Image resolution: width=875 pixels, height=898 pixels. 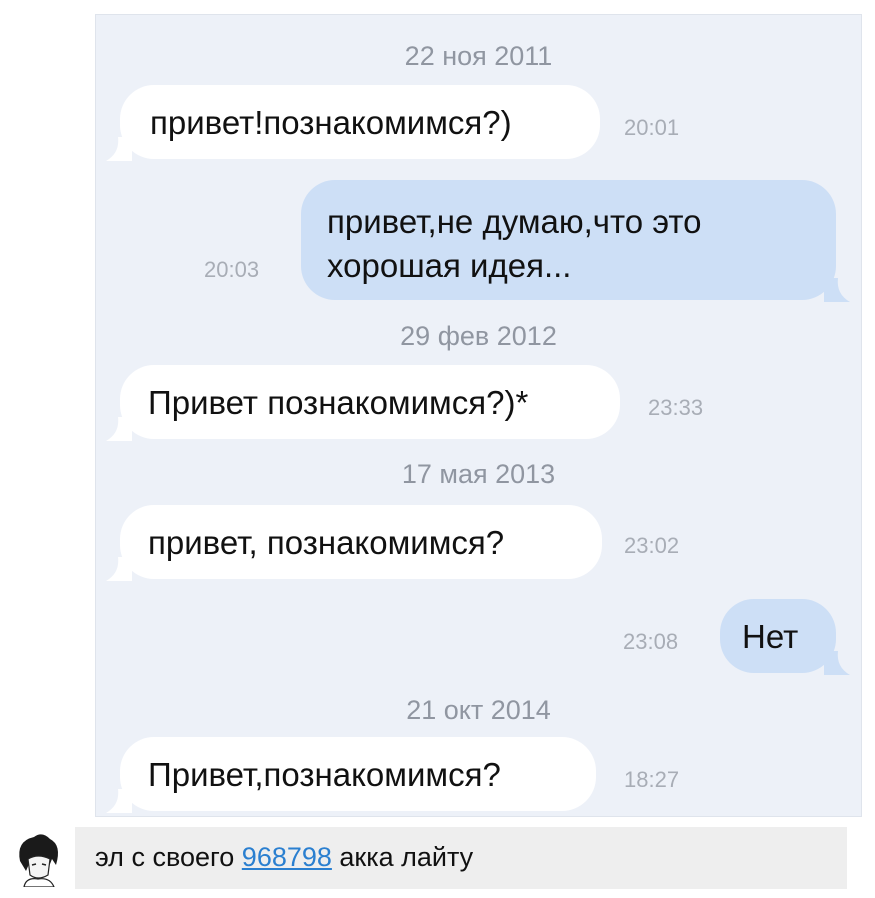 I want to click on message-time: 23:02, so click(x=652, y=545).